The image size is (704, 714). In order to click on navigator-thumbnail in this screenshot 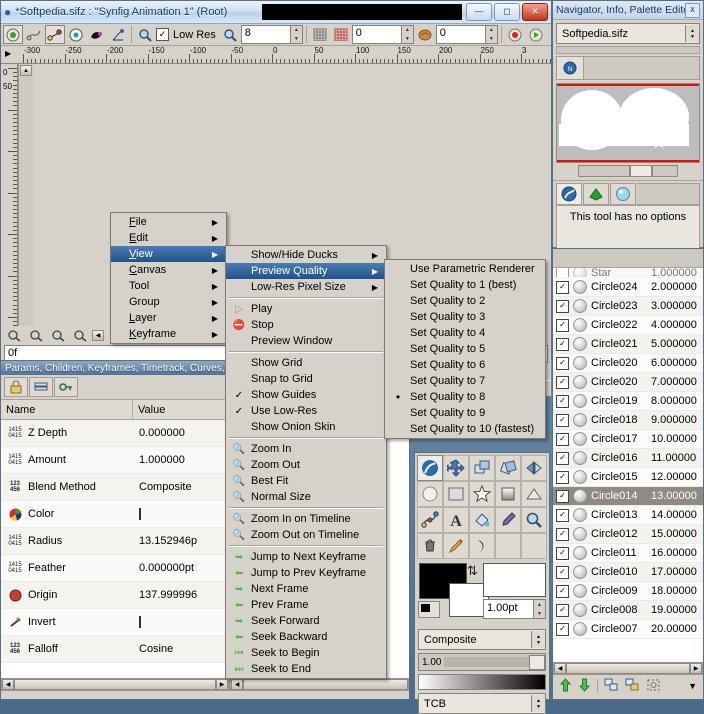, I will do `click(628, 123)`.